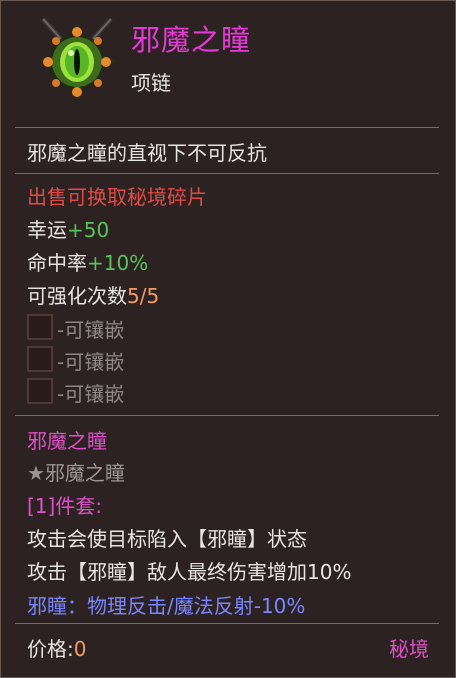 This screenshot has width=456, height=678. Describe the element at coordinates (191, 40) in the screenshot. I see `item-name: 邪魔之瞳` at that location.